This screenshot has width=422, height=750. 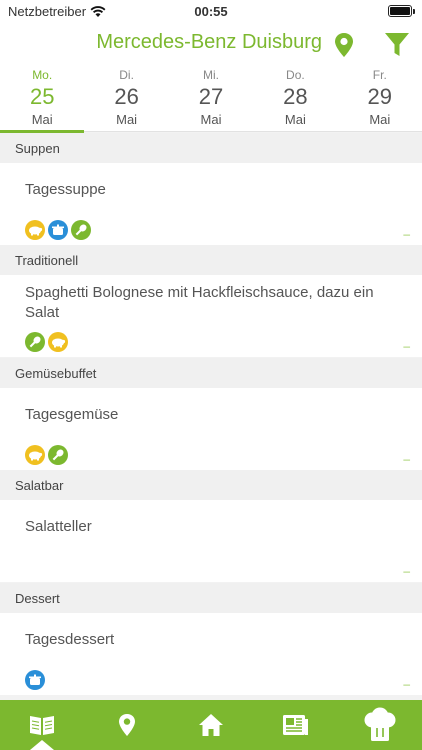 What do you see at coordinates (211, 148) in the screenshot?
I see `section-header-suppen: Suppen` at bounding box center [211, 148].